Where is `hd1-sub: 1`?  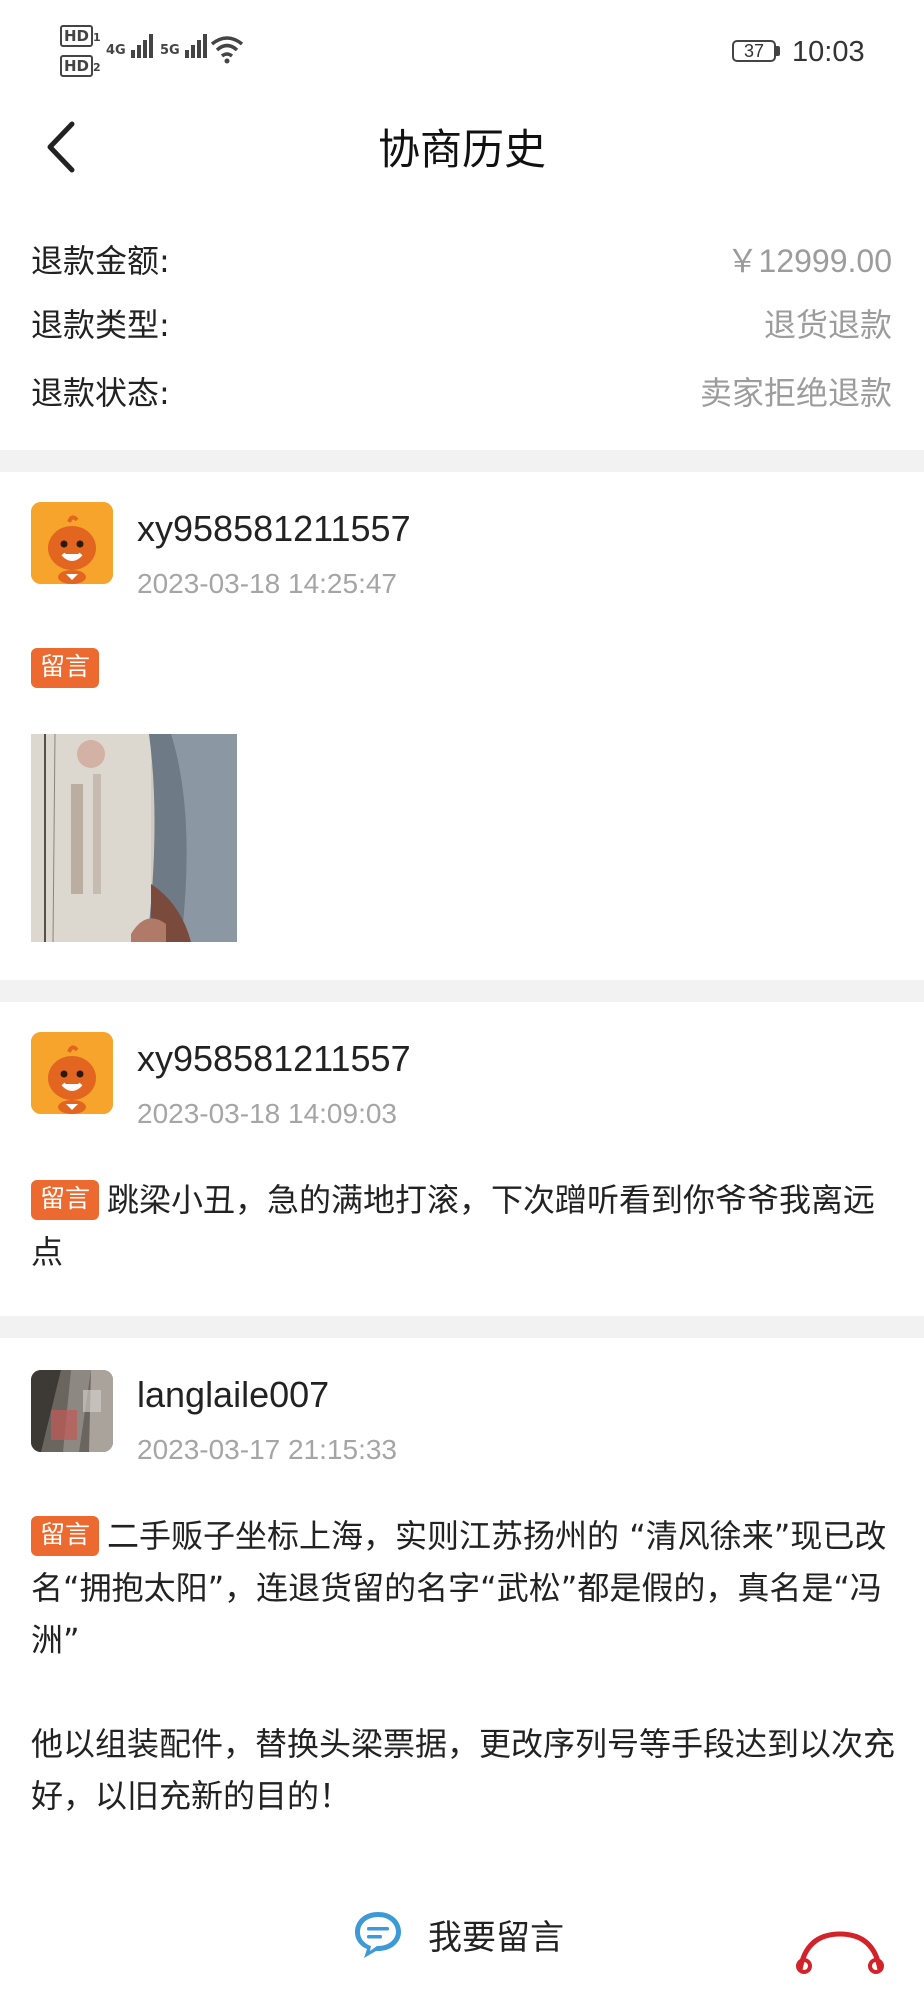 hd1-sub: 1 is located at coordinates (97, 37).